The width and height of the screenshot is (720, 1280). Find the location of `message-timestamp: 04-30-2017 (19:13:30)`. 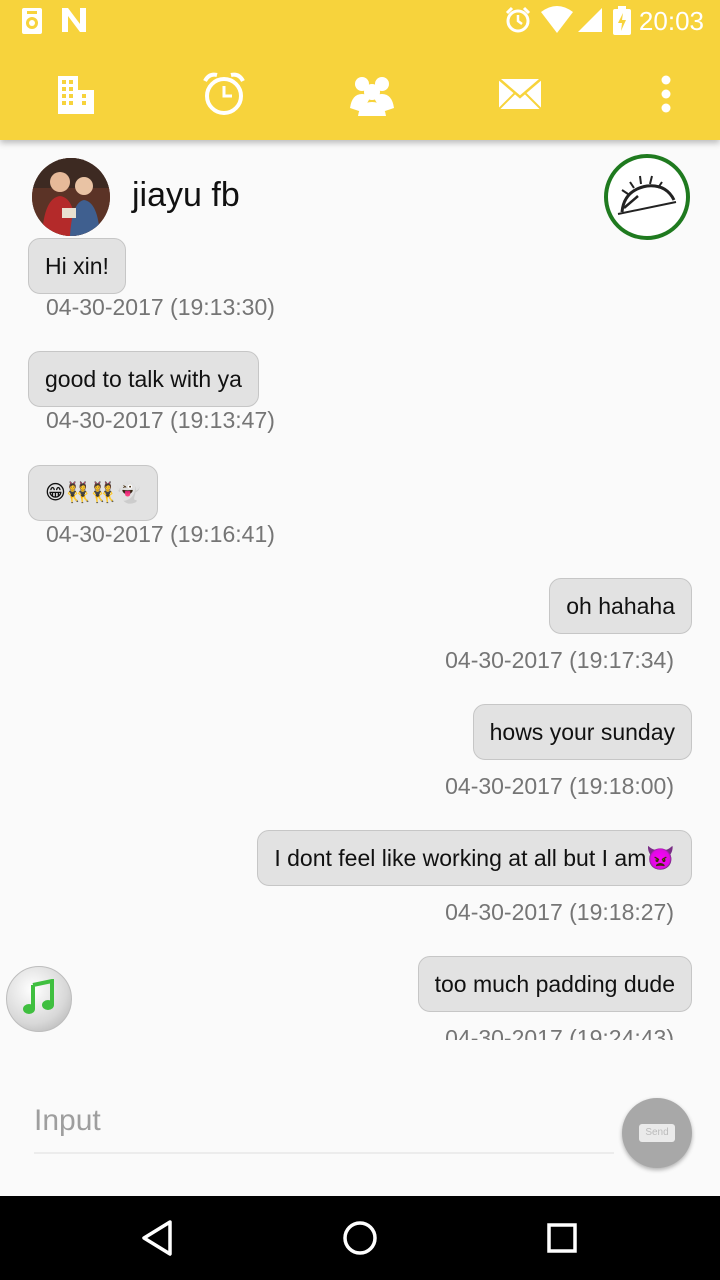

message-timestamp: 04-30-2017 (19:13:30) is located at coordinates (160, 307).